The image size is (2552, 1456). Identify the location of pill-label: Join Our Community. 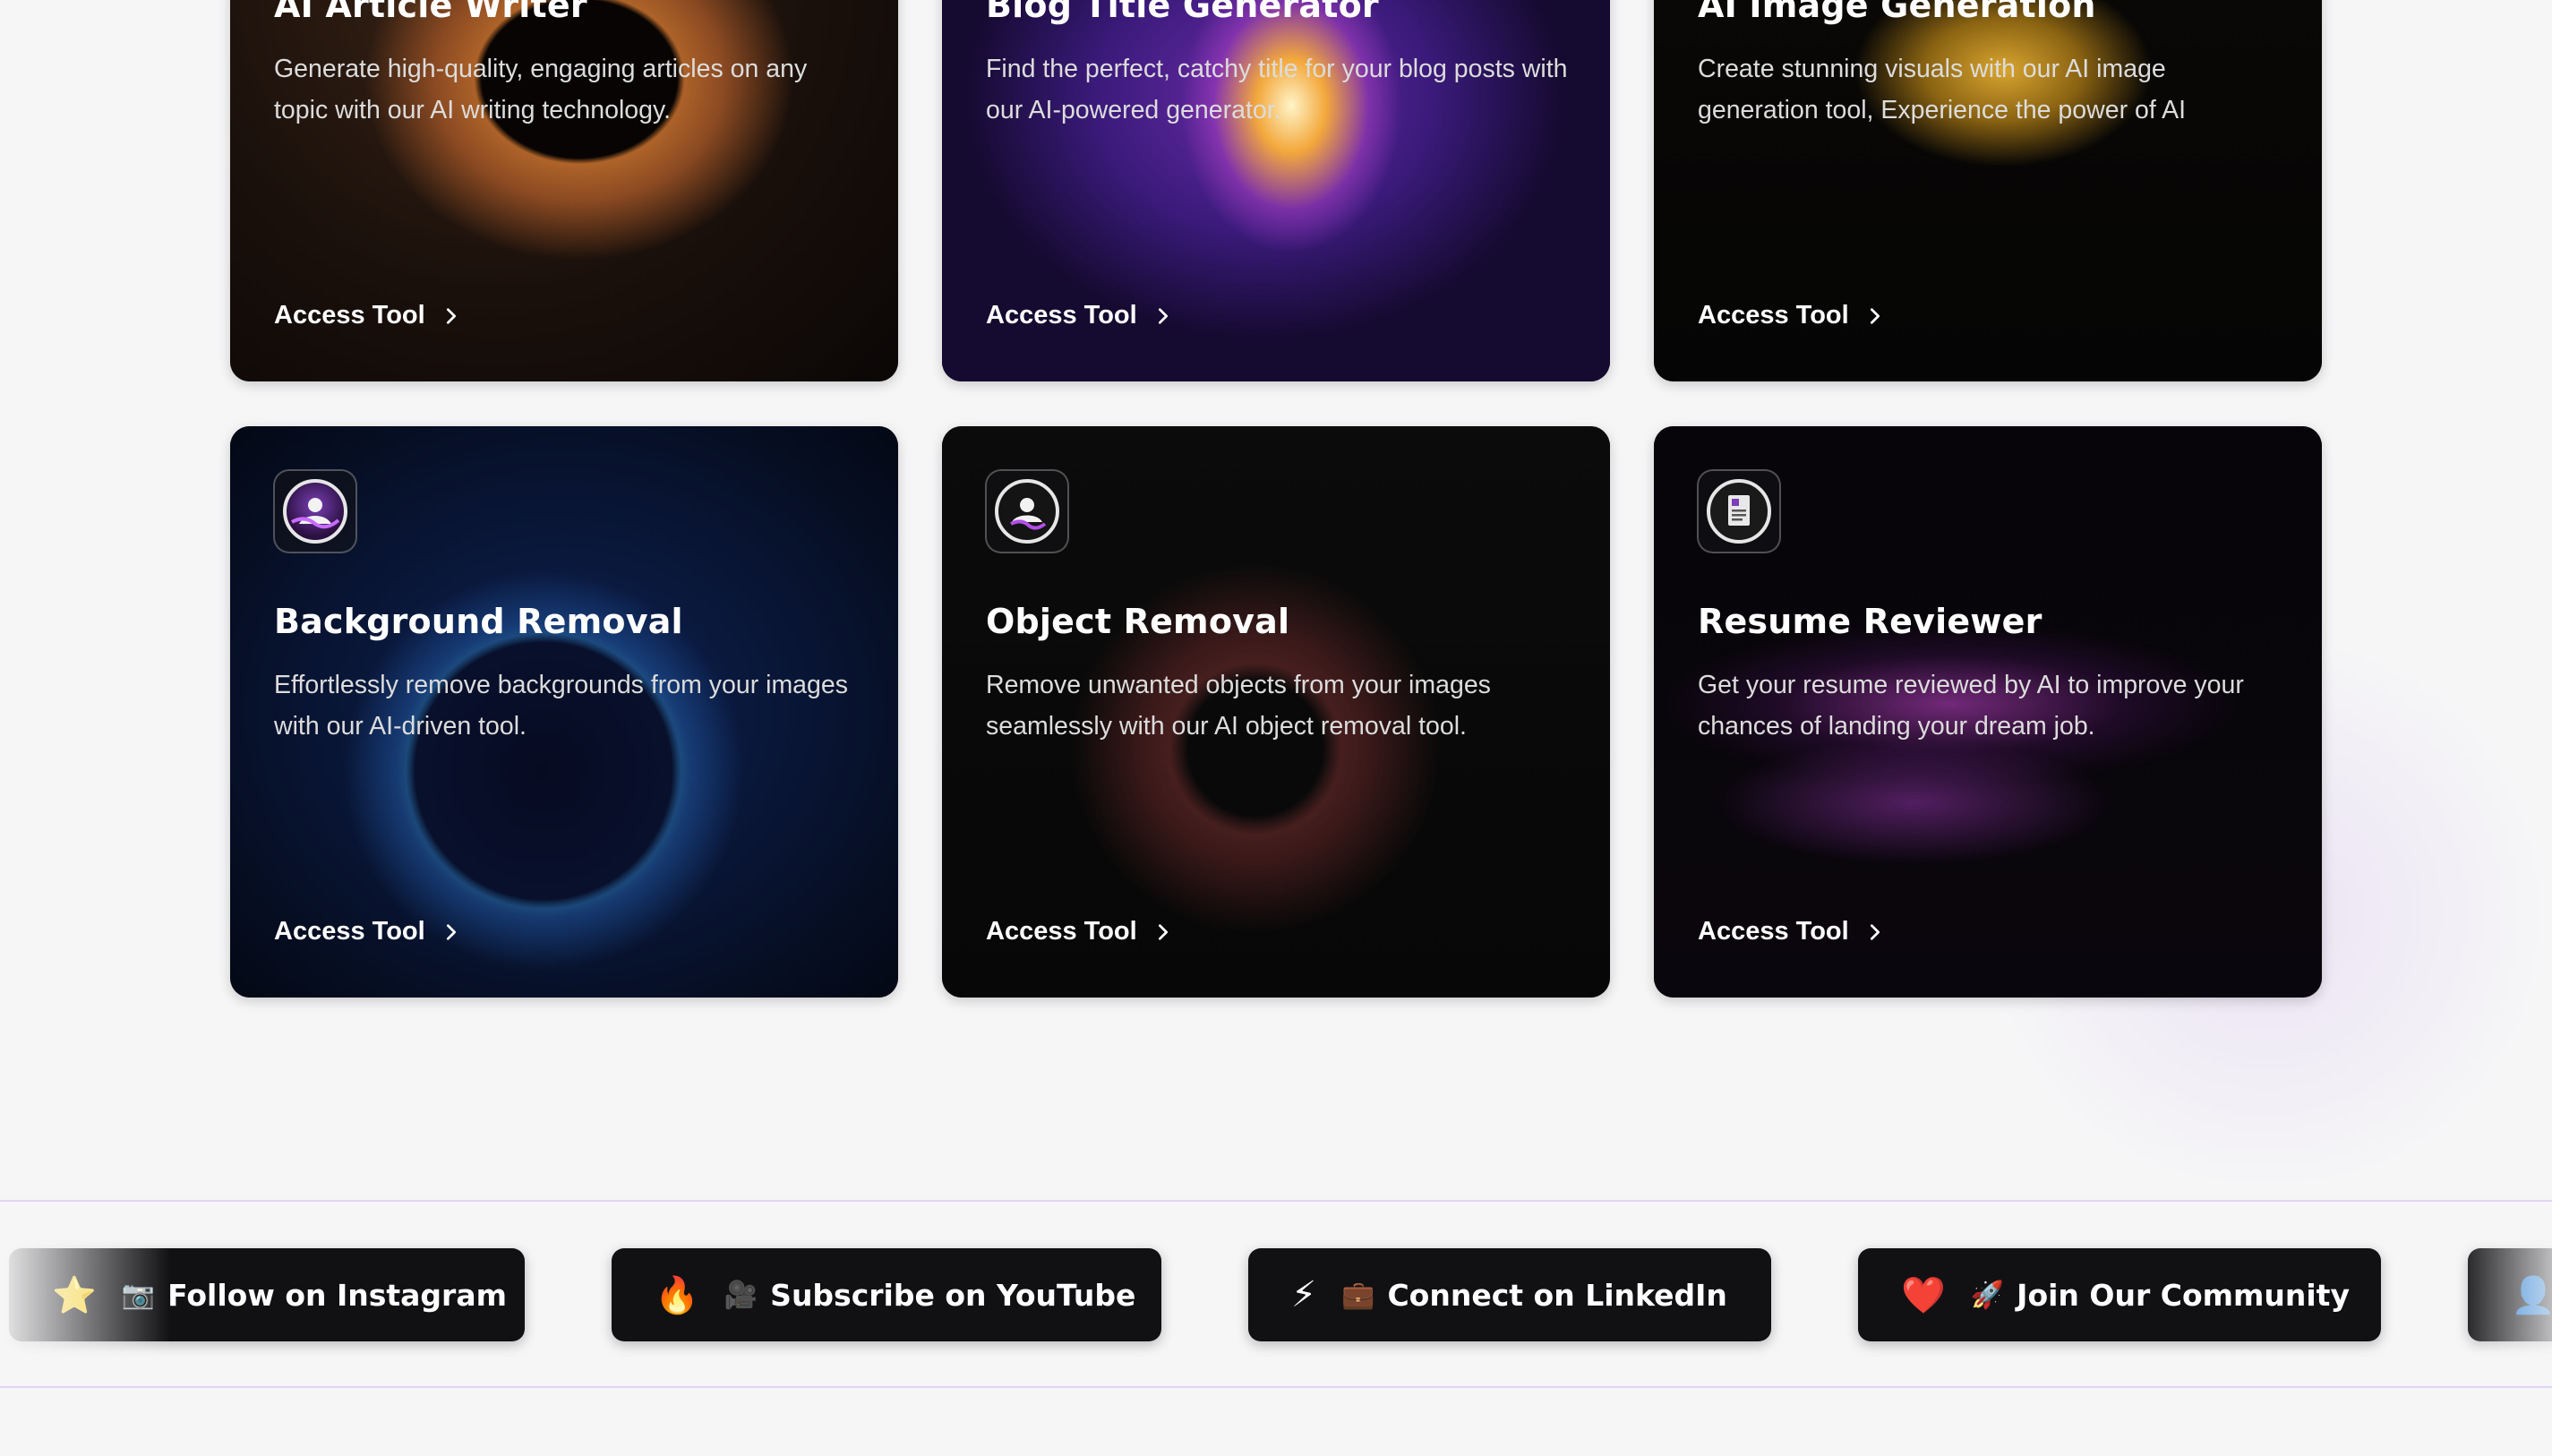
(2183, 1295).